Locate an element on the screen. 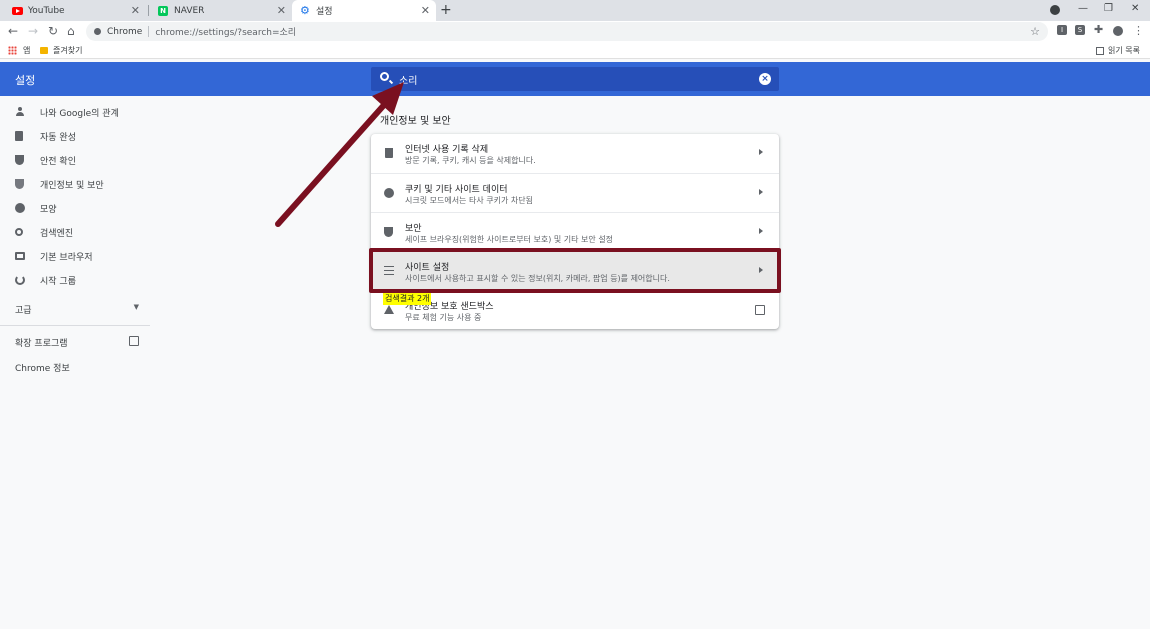 This screenshot has height=629, width=1150. annotation-arrow is located at coordinates (339, 154).